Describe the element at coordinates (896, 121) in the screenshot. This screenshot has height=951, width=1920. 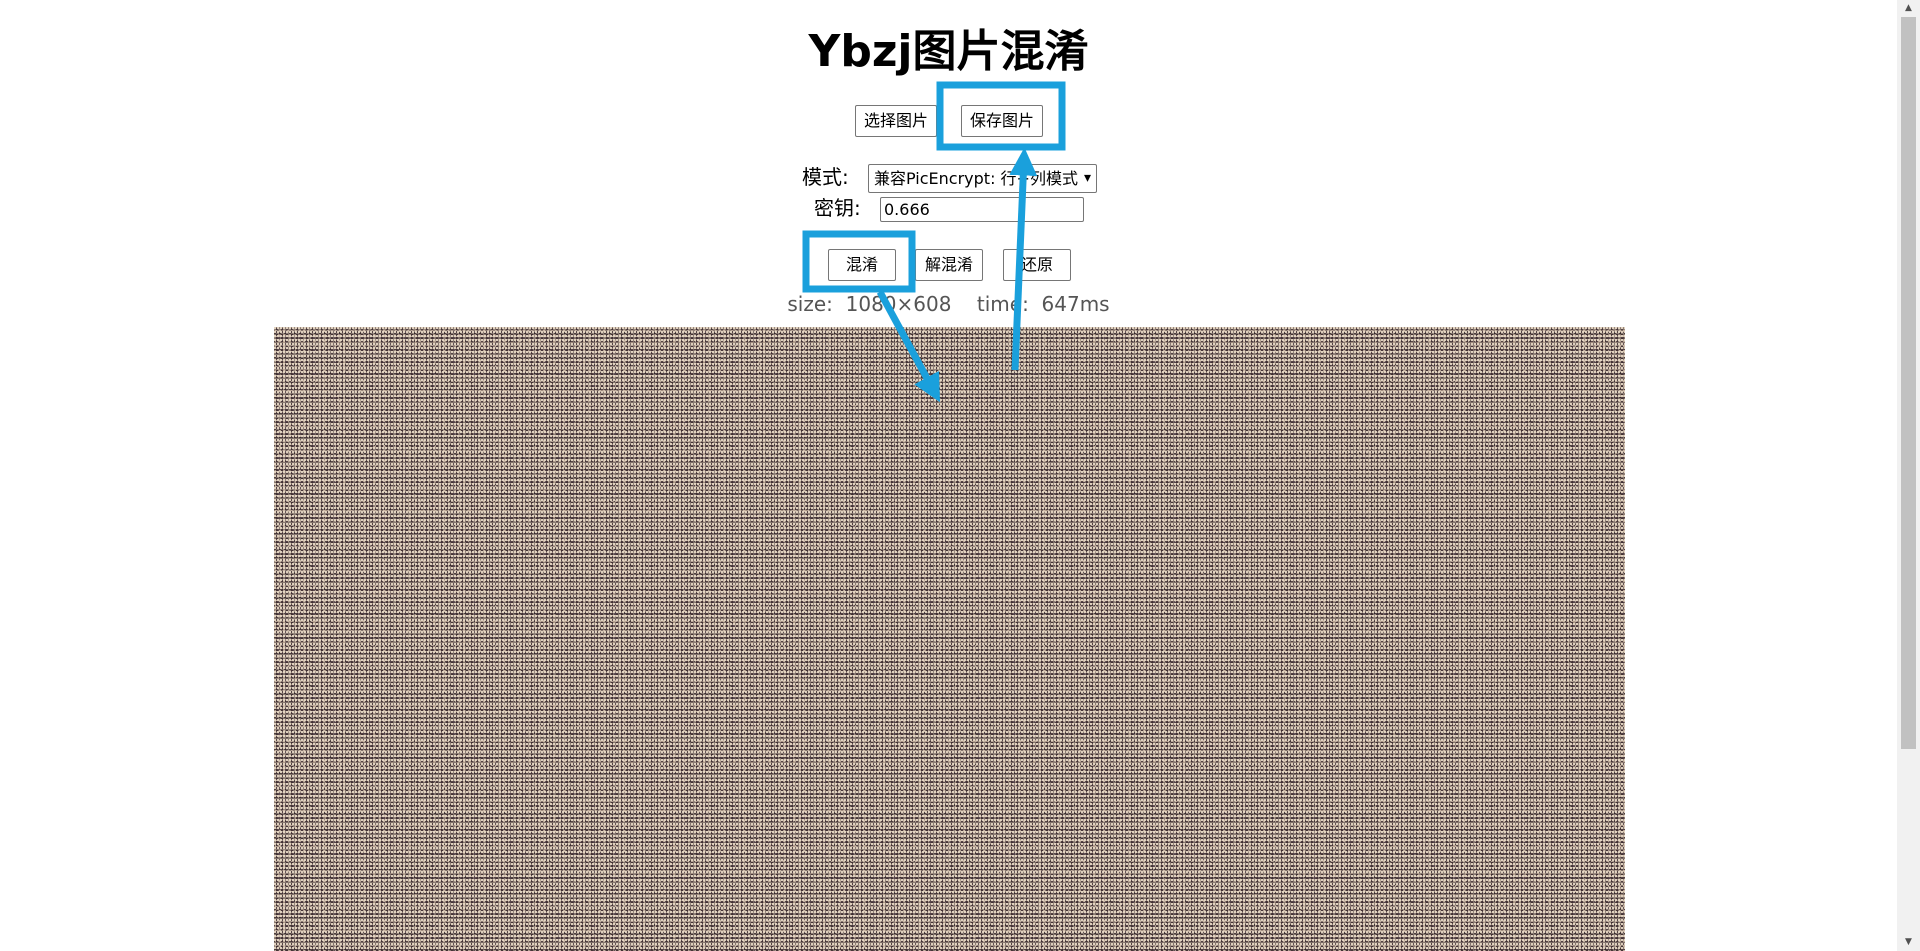
I see `select-image-button: 选择图片` at that location.